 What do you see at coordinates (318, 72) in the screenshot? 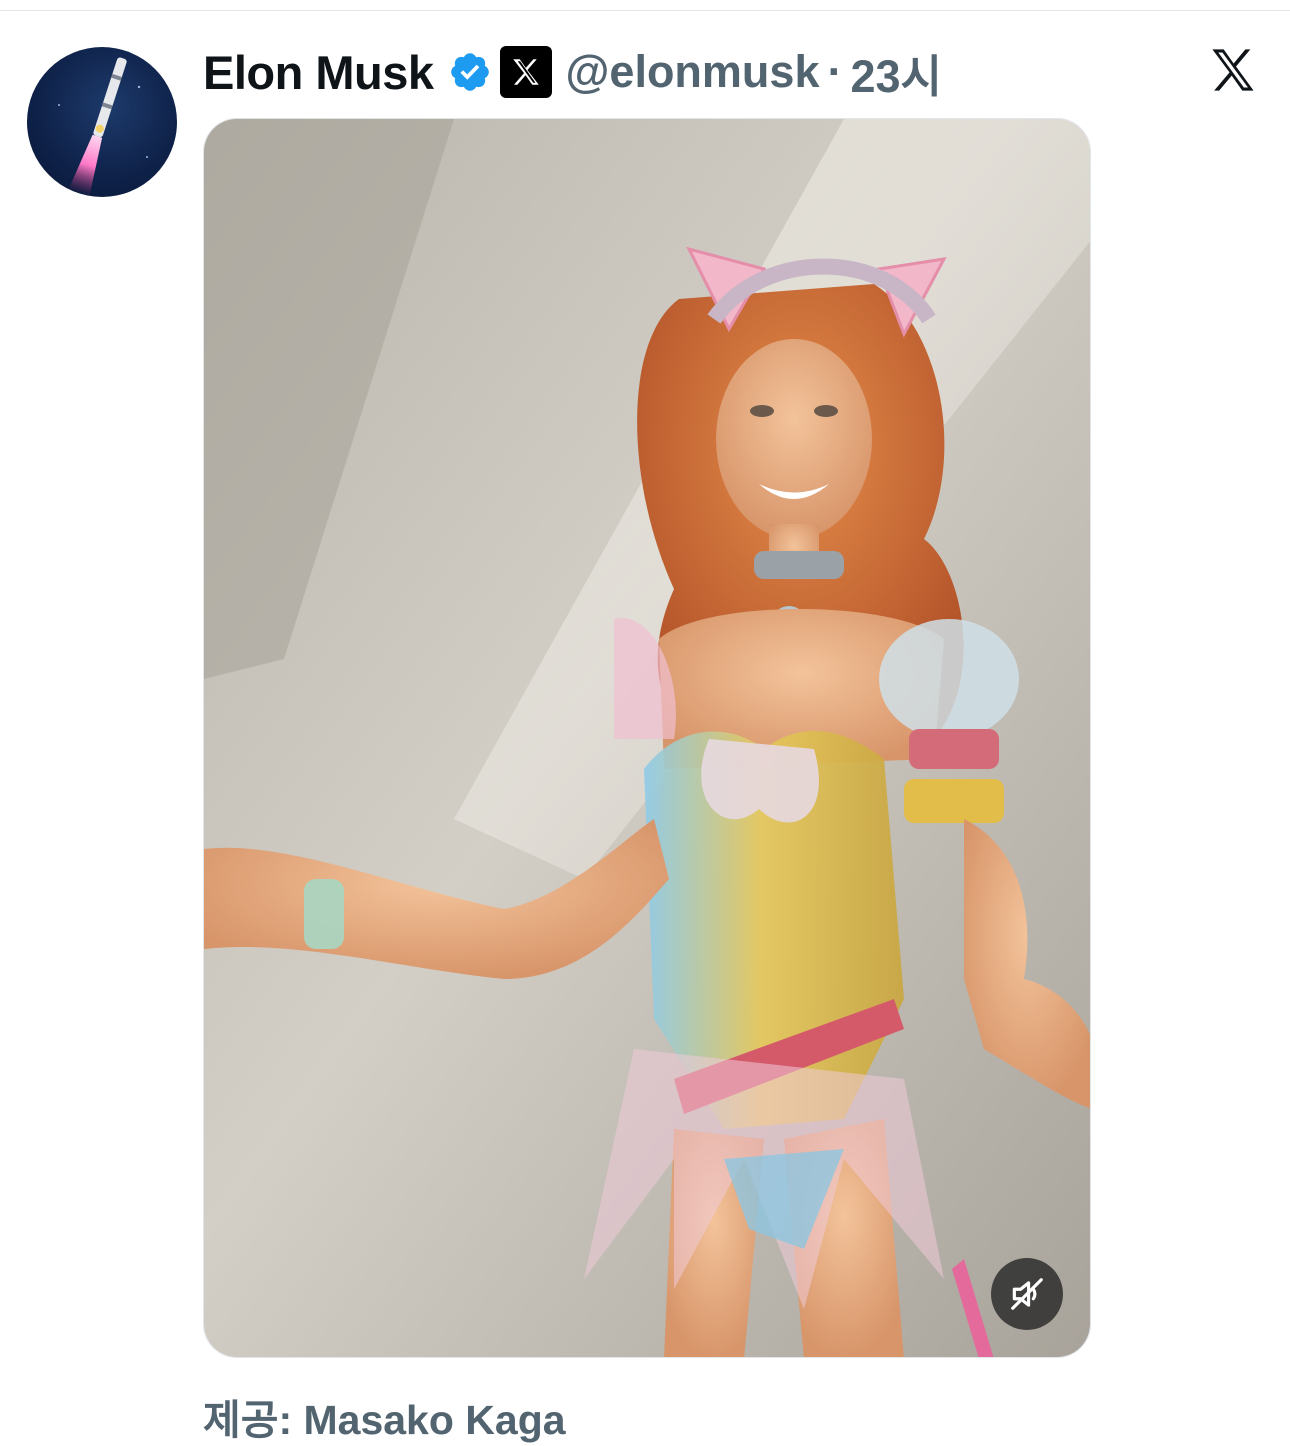
I see `author-name: Elon Musk` at bounding box center [318, 72].